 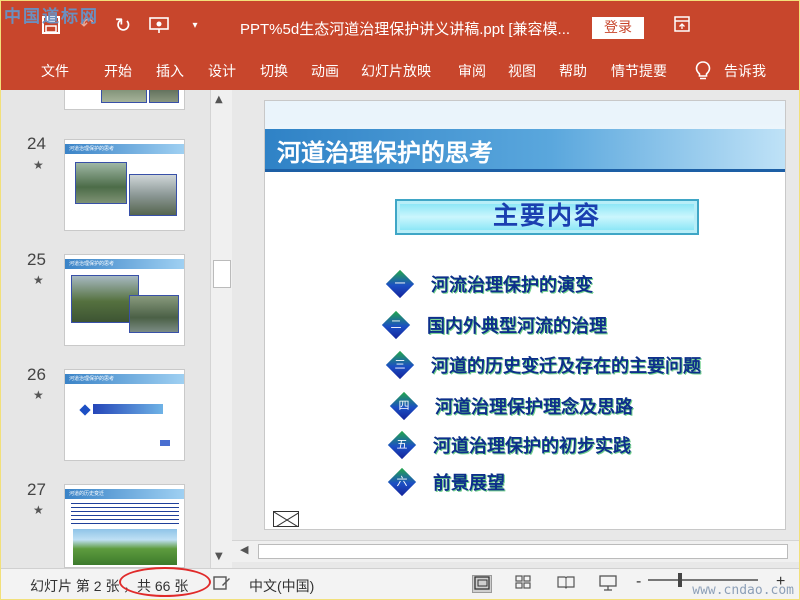 I want to click on slide-thumbnail-26: 河道治理保护的思考, so click(x=124, y=415).